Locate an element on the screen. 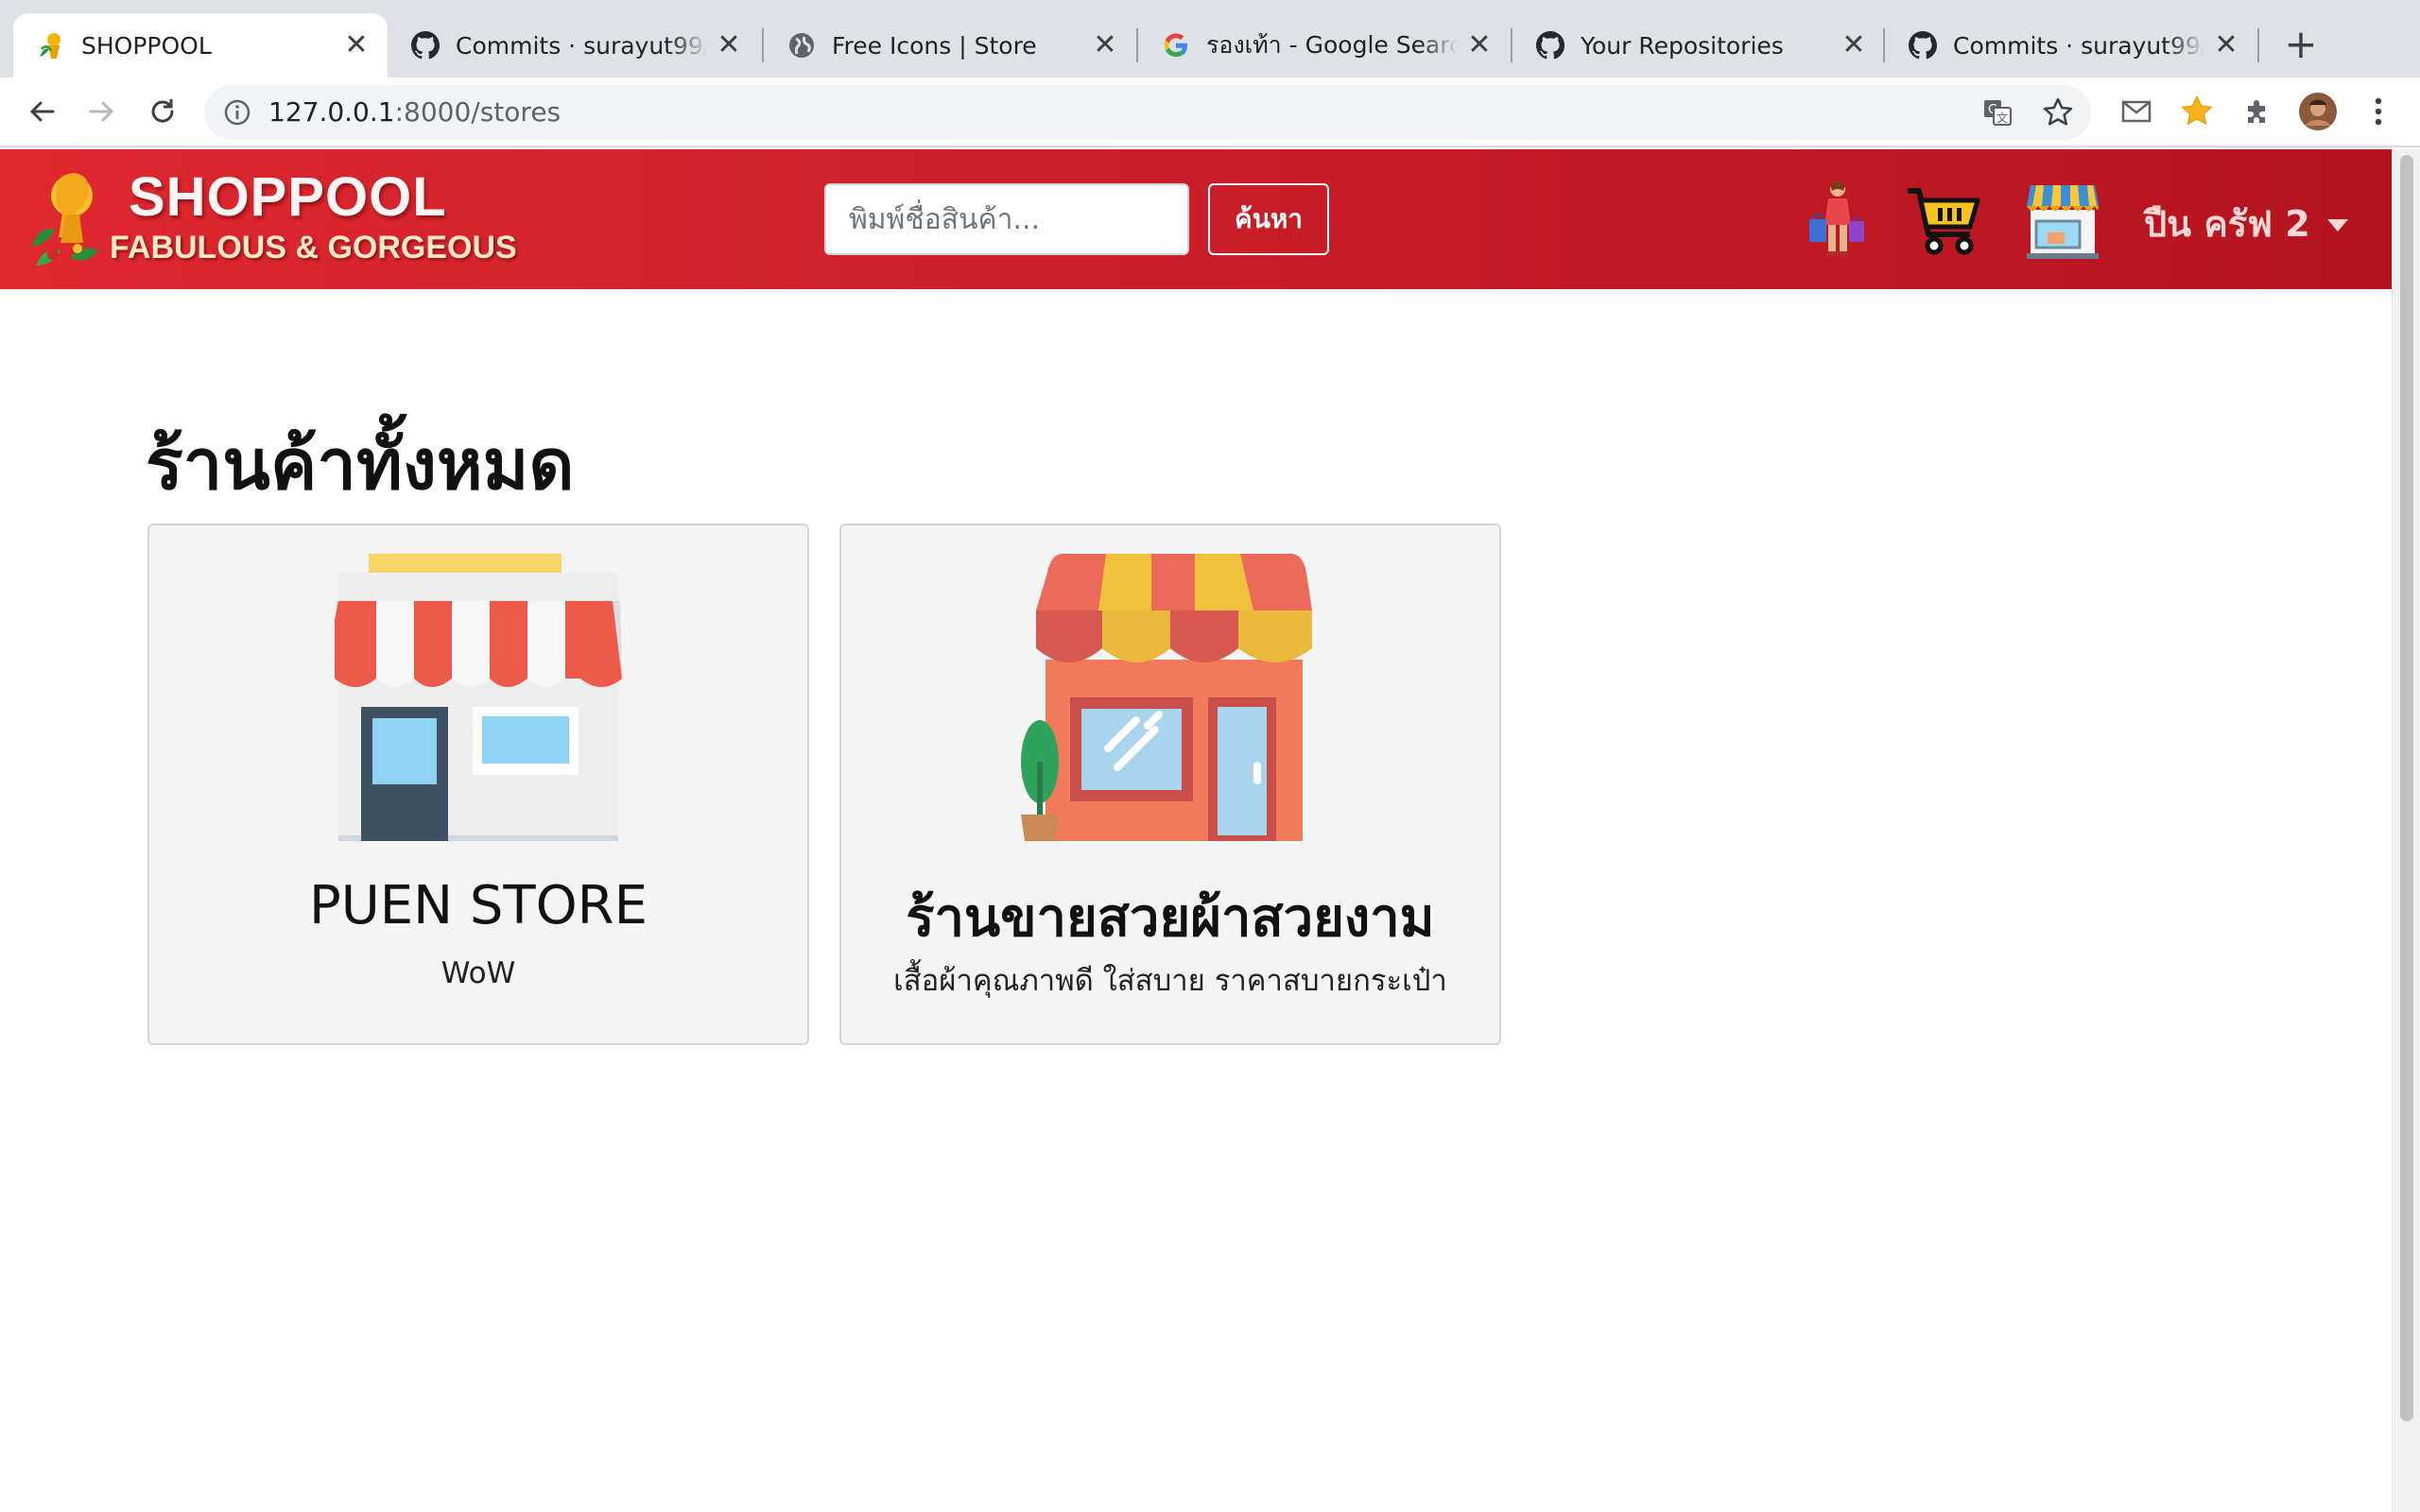 The image size is (2420, 1512). mail-extension-icon is located at coordinates (2136, 111).